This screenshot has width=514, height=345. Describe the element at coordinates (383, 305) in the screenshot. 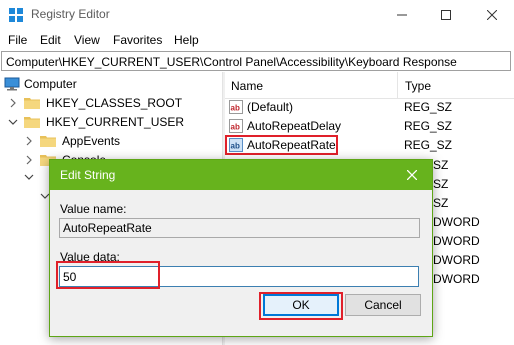

I see `cancel-button: Cancel` at that location.